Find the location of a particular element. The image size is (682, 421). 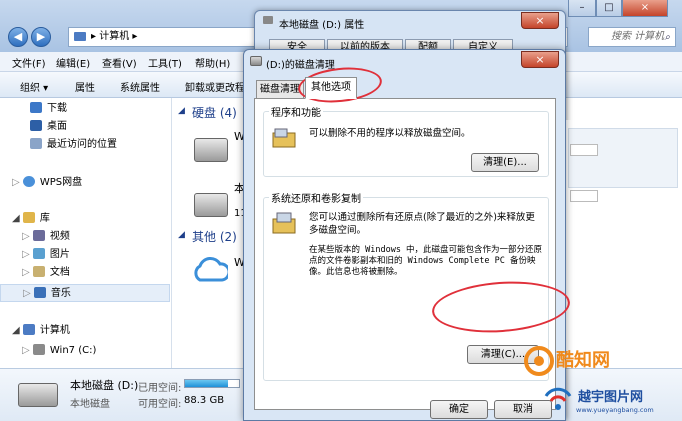

nav-label: 文档 is located at coordinates (59, 272).